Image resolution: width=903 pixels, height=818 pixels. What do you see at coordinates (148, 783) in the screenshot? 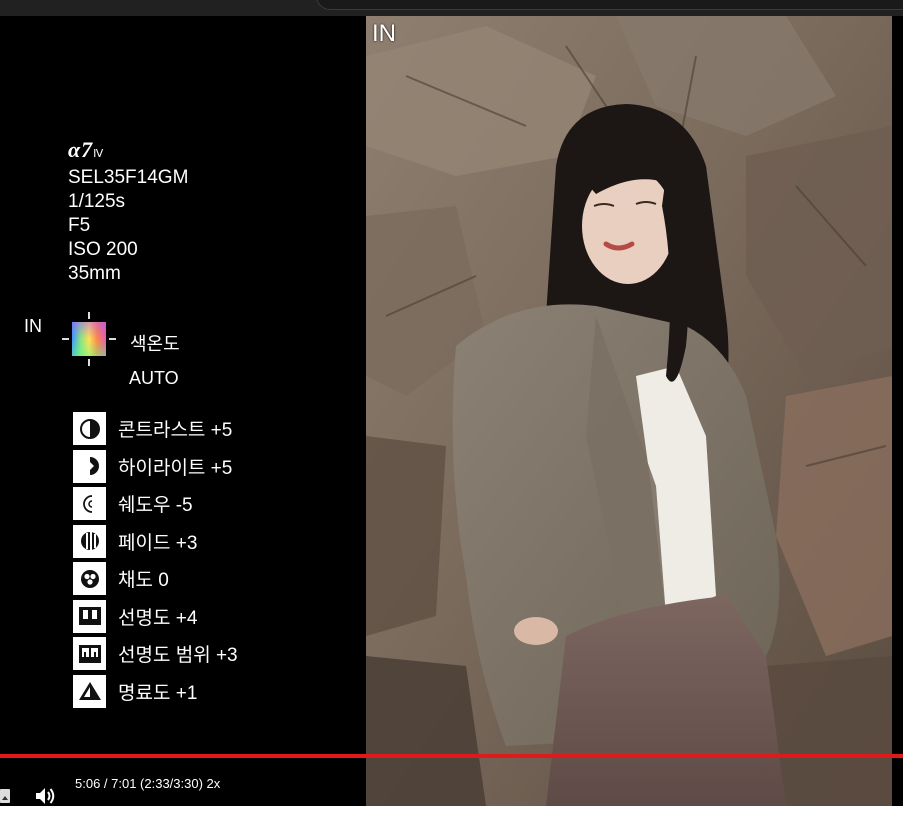
I see `time-display: 5:06 / 7:01 (2:33/3:30) 2x` at bounding box center [148, 783].